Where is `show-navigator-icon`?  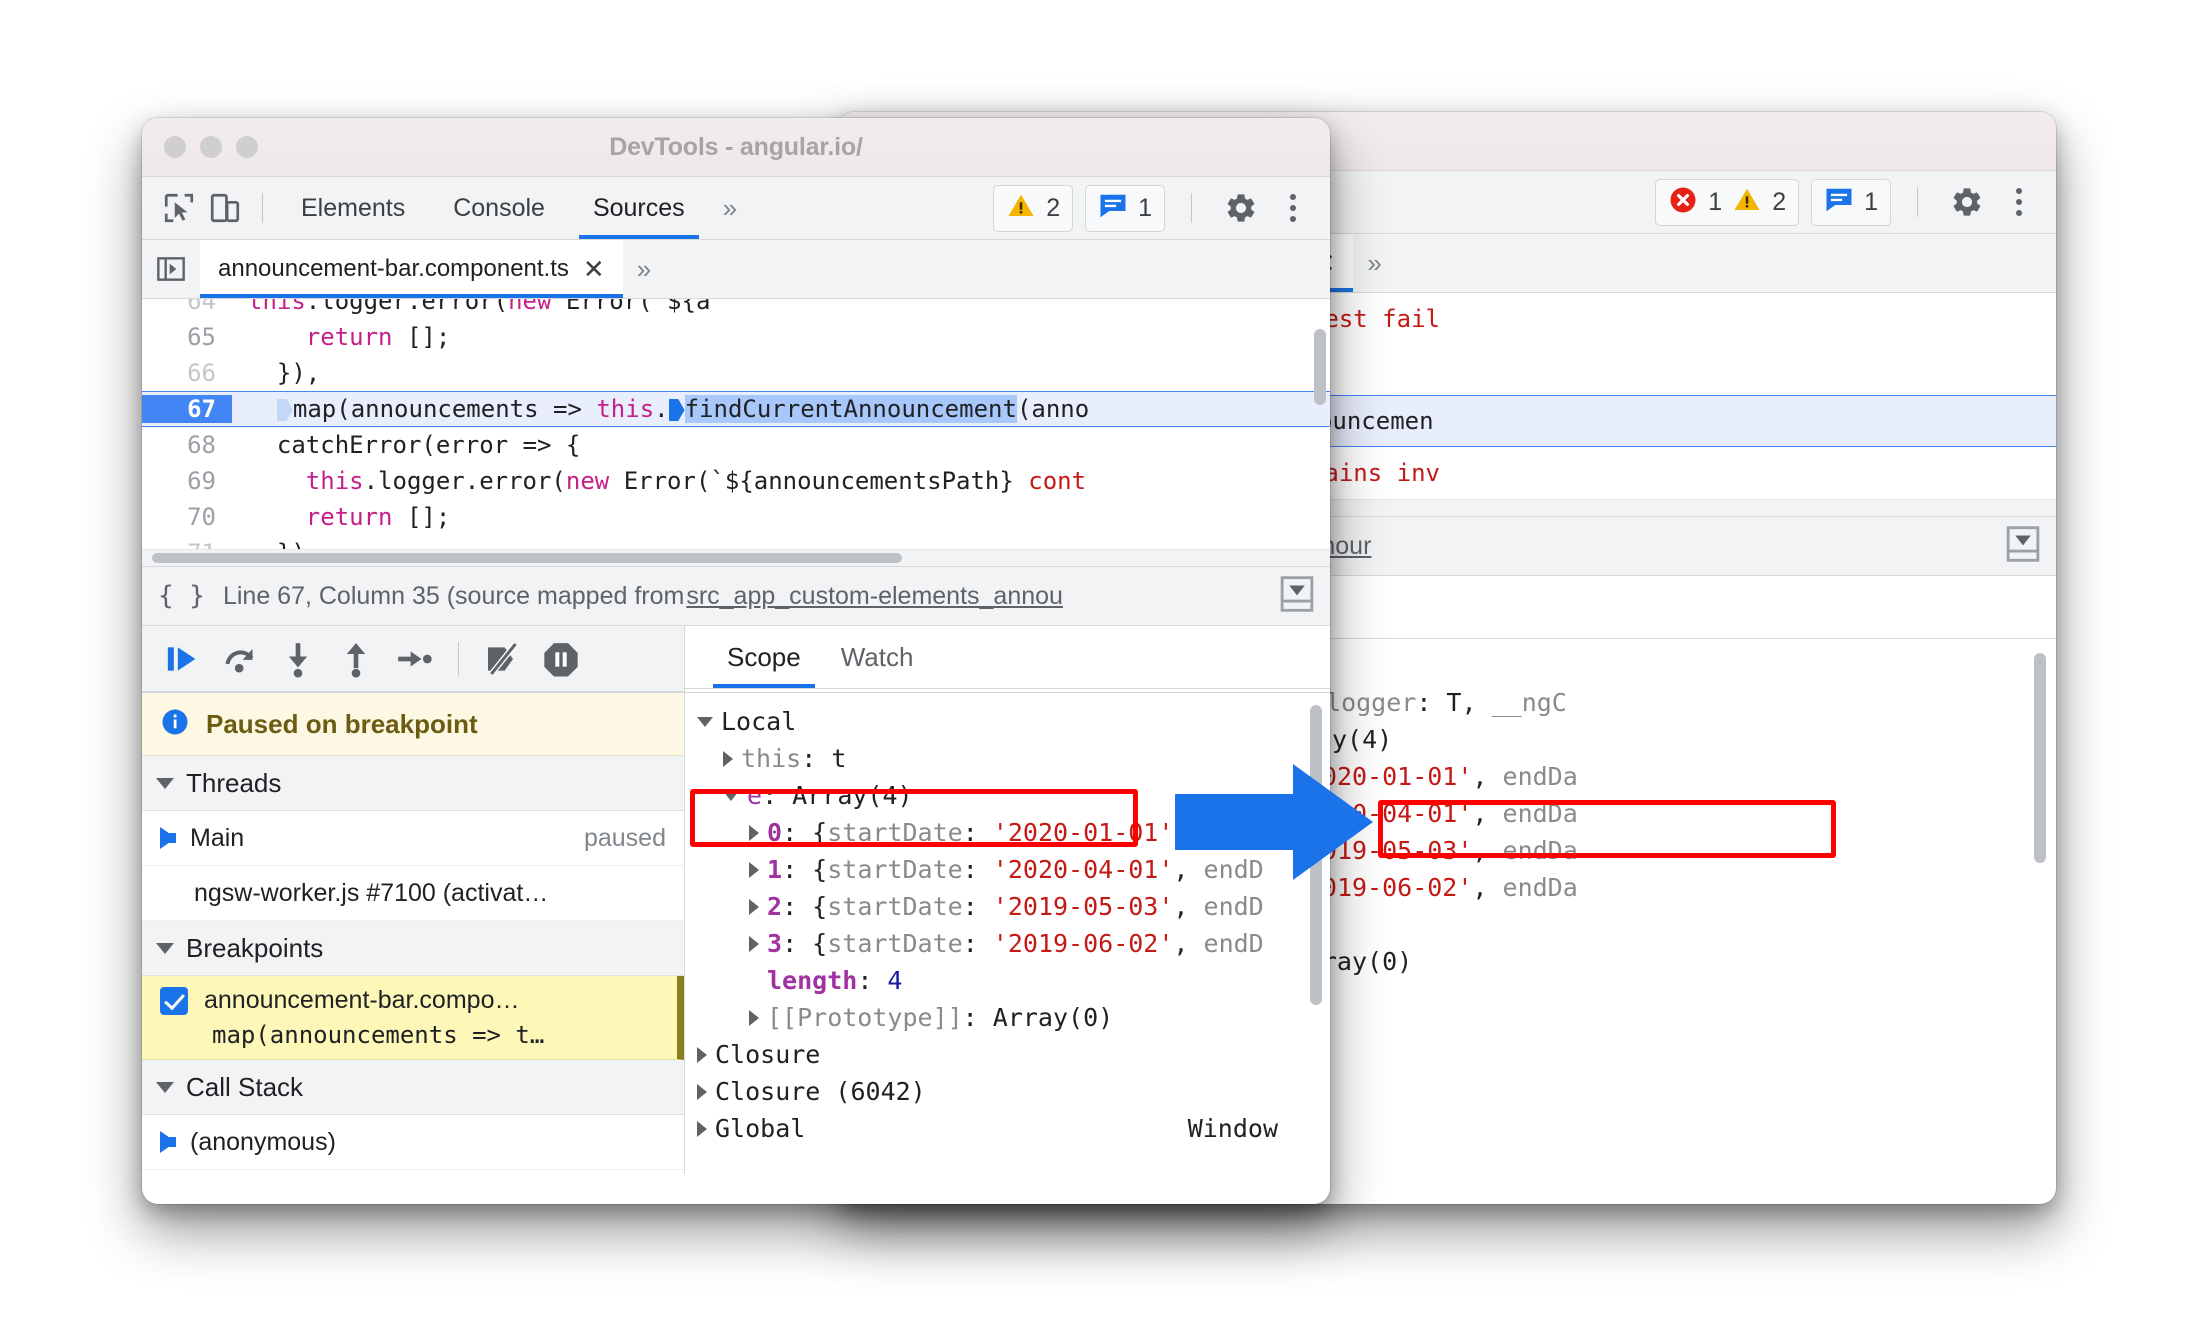 show-navigator-icon is located at coordinates (171, 269).